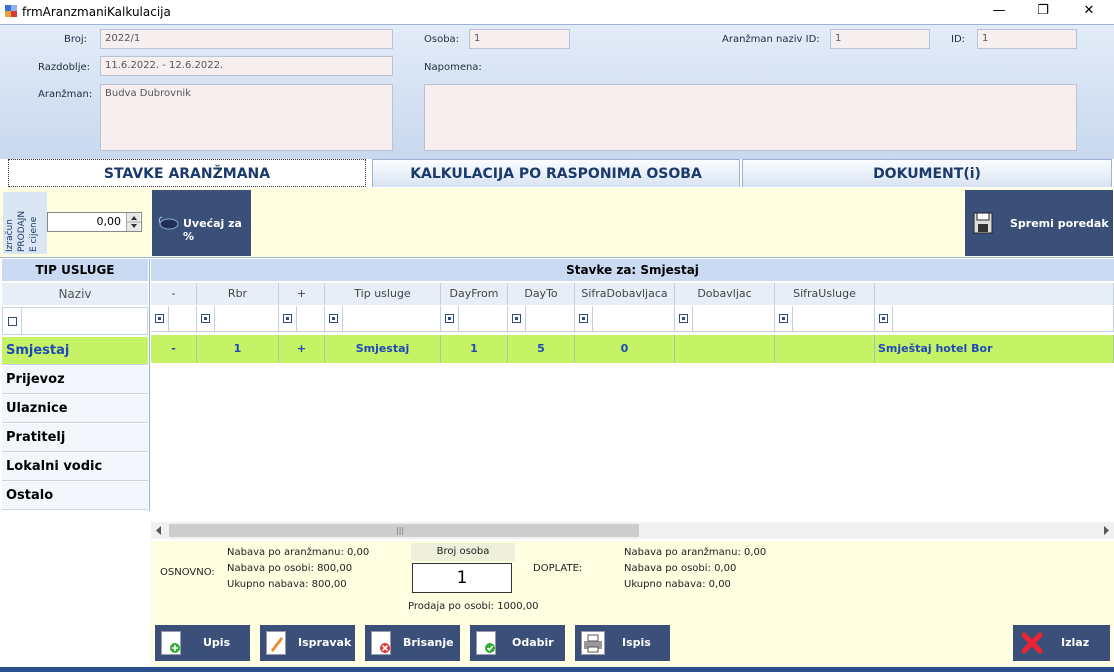 Image resolution: width=1114 pixels, height=672 pixels. I want to click on table-cell: Smjestaj, so click(383, 349).